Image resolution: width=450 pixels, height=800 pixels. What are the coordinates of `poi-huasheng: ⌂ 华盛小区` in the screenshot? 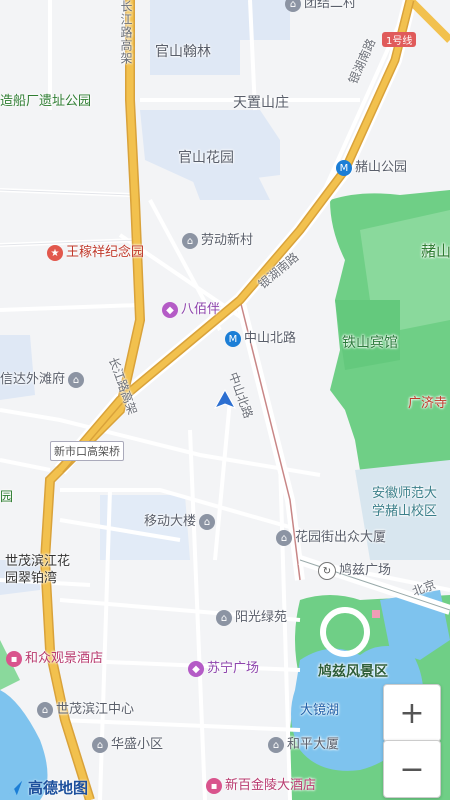 It's located at (127, 745).